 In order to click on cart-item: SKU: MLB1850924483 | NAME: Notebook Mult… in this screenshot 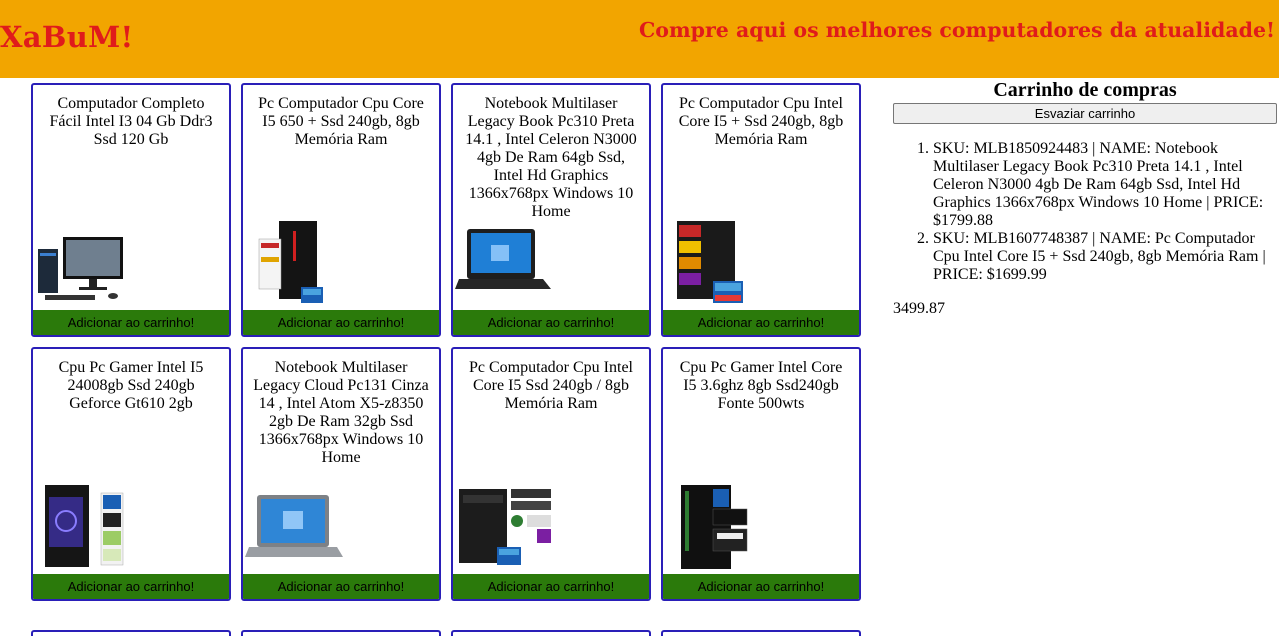, I will do `click(1105, 185)`.